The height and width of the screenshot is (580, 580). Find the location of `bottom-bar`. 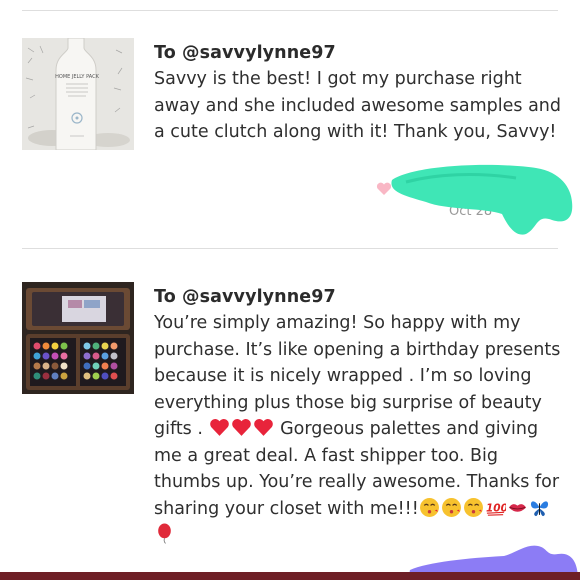

bottom-bar is located at coordinates (290, 576).